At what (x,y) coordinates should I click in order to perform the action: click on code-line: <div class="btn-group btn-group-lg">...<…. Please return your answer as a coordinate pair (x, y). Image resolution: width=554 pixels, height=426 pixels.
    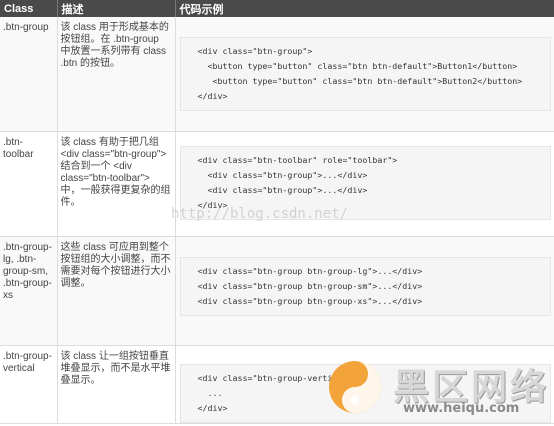
    Looking at the image, I should click on (310, 270).